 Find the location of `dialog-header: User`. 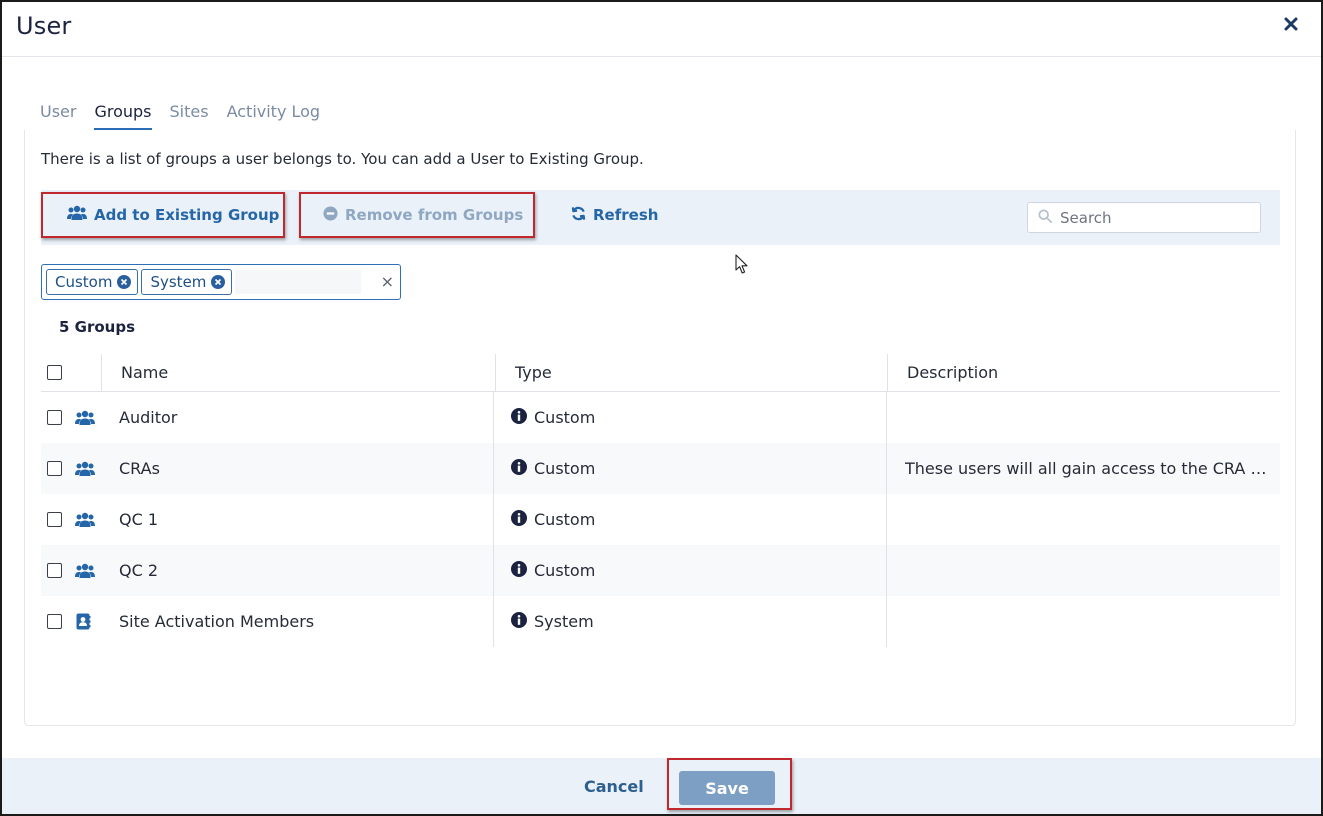

dialog-header: User is located at coordinates (661, 29).